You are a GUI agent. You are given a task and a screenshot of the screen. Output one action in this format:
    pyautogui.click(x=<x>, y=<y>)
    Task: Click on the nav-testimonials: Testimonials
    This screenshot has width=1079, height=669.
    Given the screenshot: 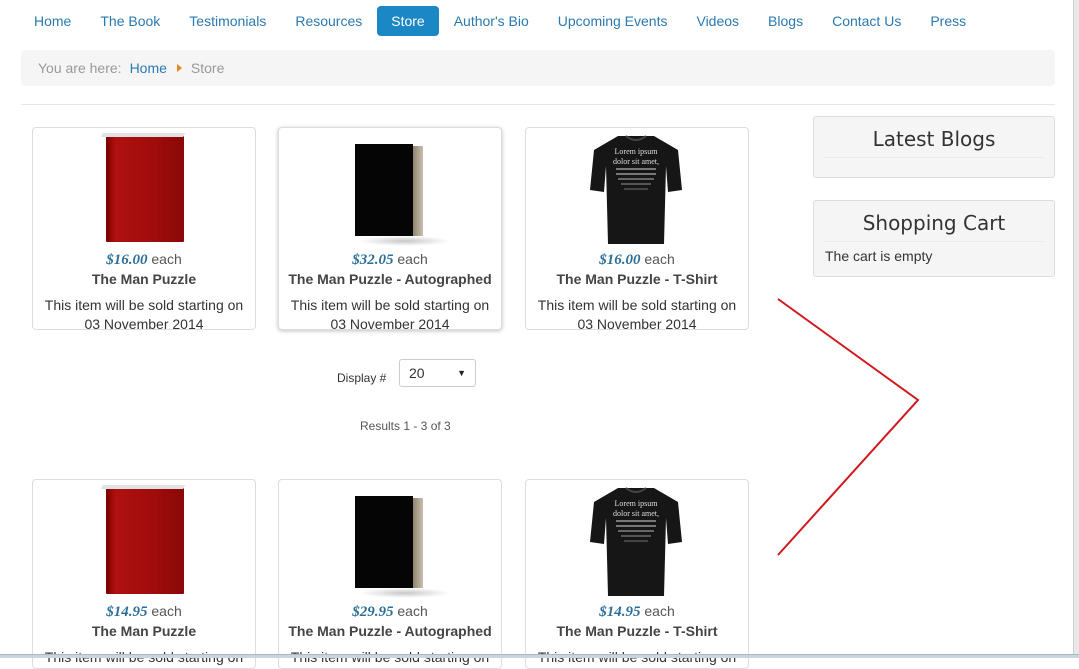 What is the action you would take?
    pyautogui.click(x=227, y=21)
    